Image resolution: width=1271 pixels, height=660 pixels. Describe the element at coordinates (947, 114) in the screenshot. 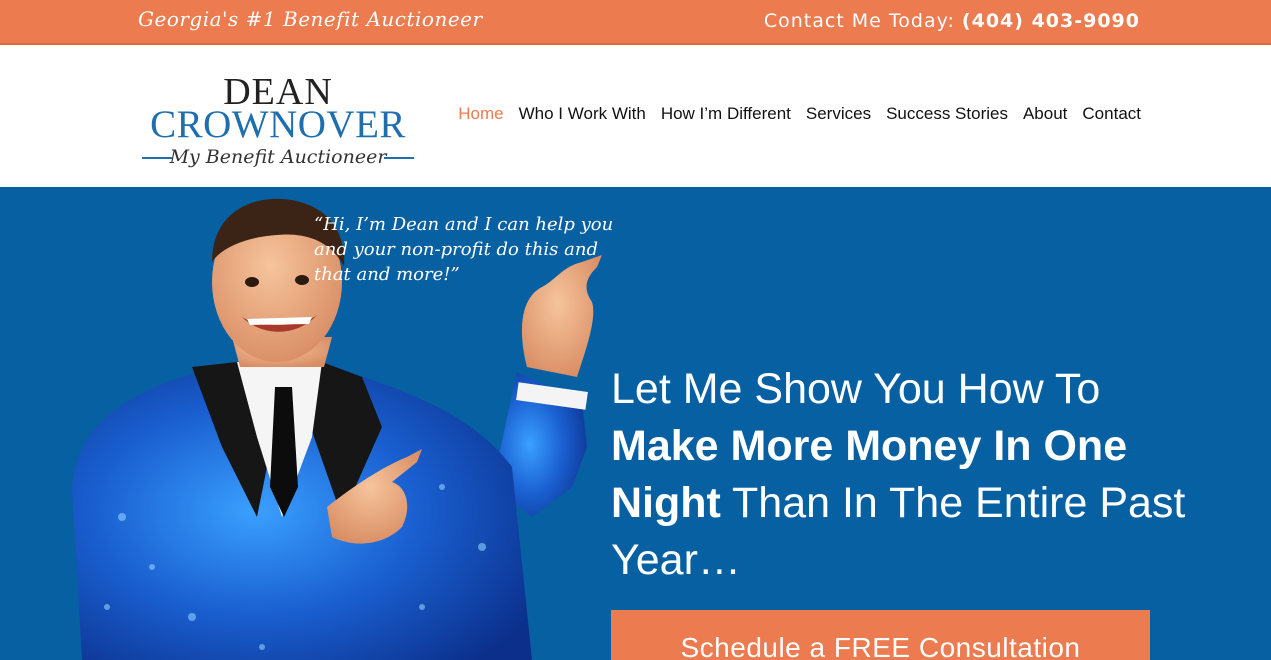

I see `nav-success-stories: Success Stories` at that location.